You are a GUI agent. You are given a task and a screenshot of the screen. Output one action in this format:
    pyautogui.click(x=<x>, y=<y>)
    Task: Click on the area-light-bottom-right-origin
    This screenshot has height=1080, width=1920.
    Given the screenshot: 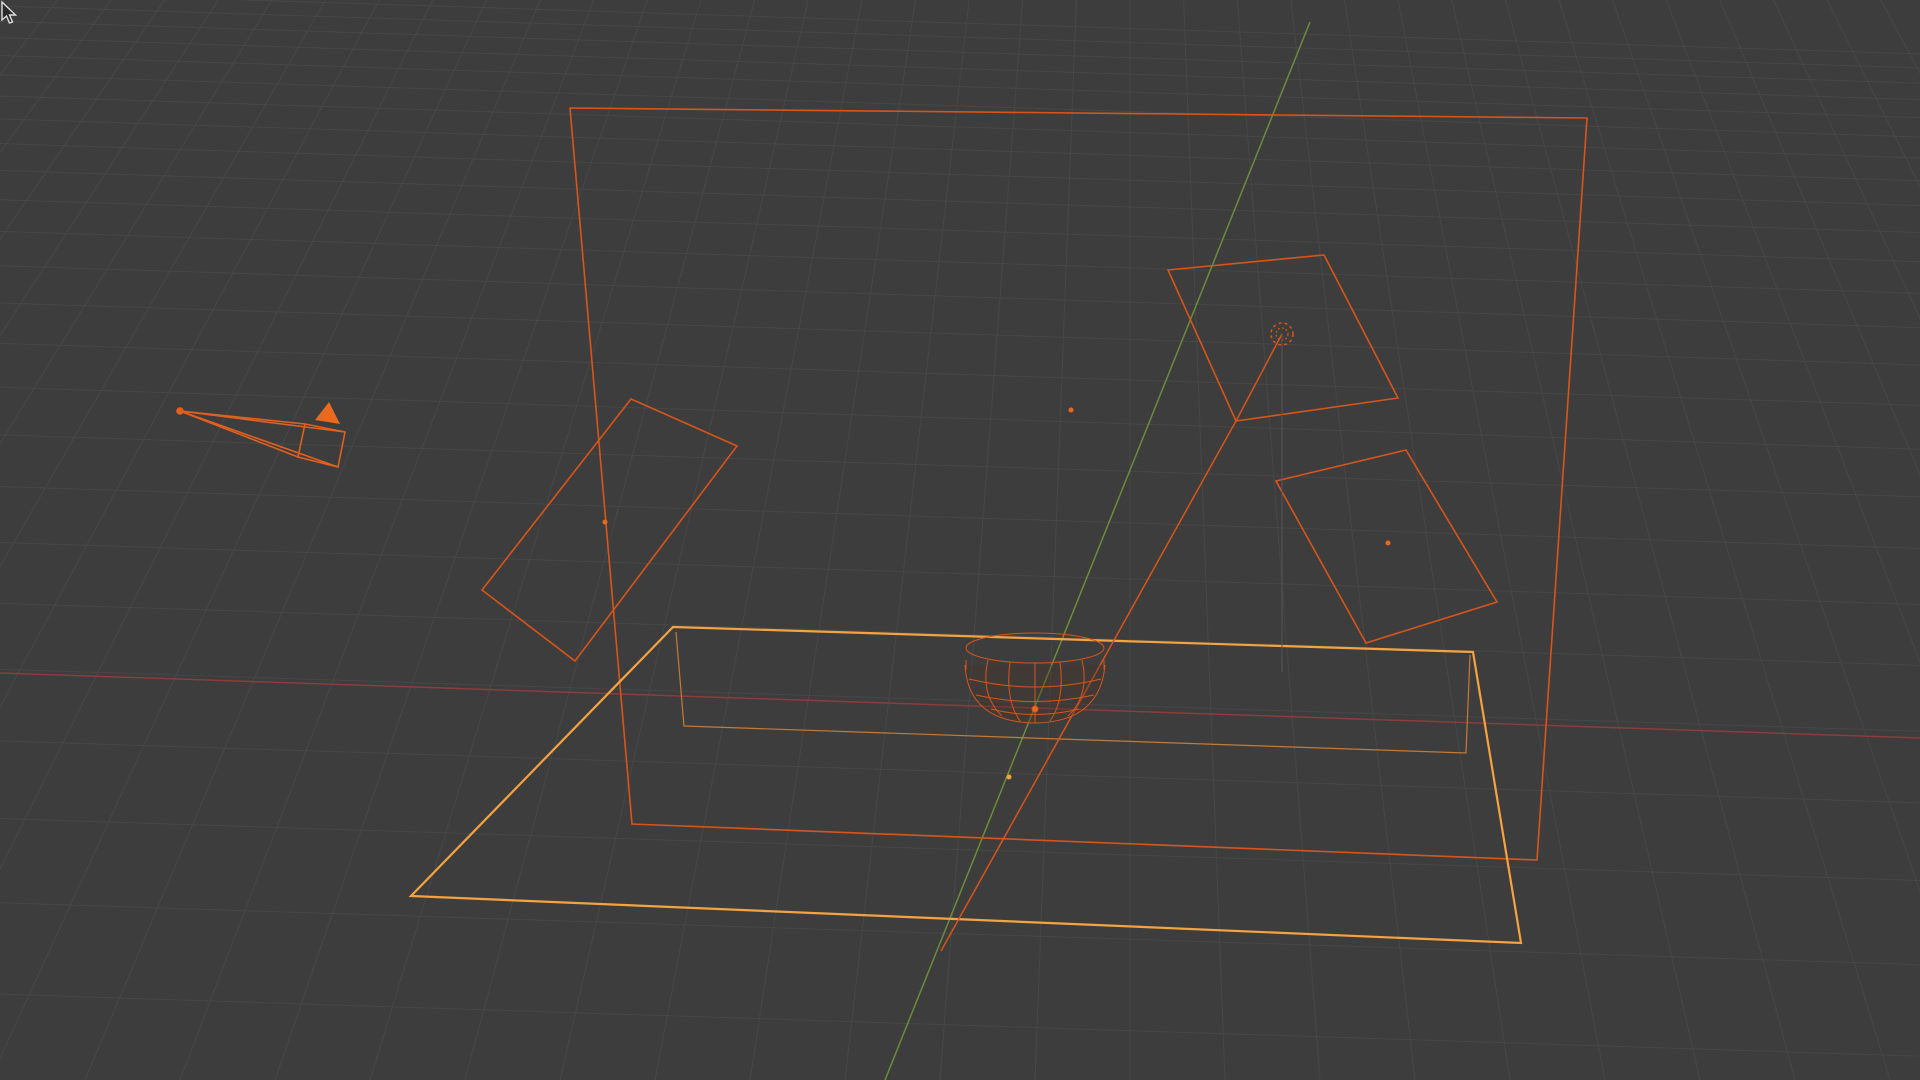 What is the action you would take?
    pyautogui.click(x=1388, y=543)
    